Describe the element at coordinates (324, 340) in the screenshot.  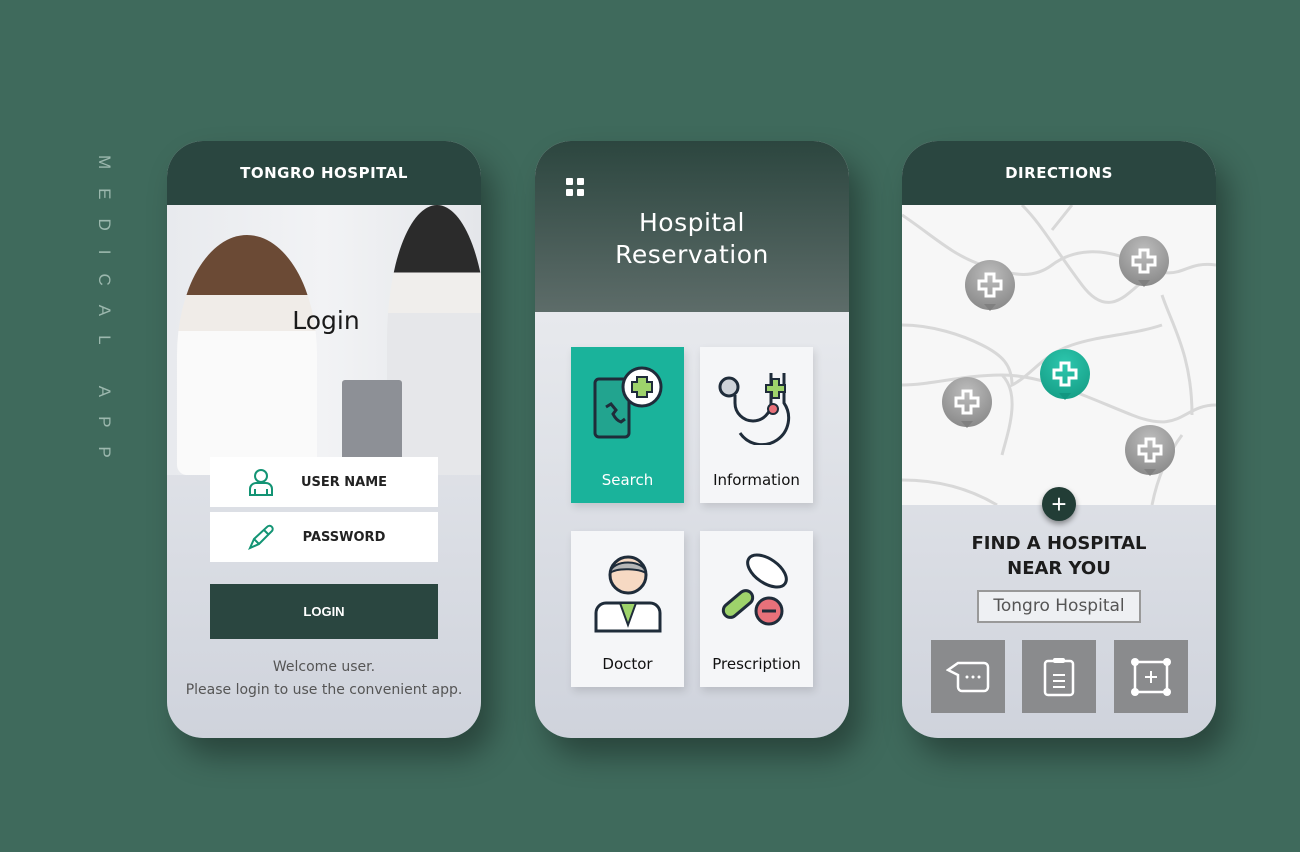
I see `doctors-photo` at that location.